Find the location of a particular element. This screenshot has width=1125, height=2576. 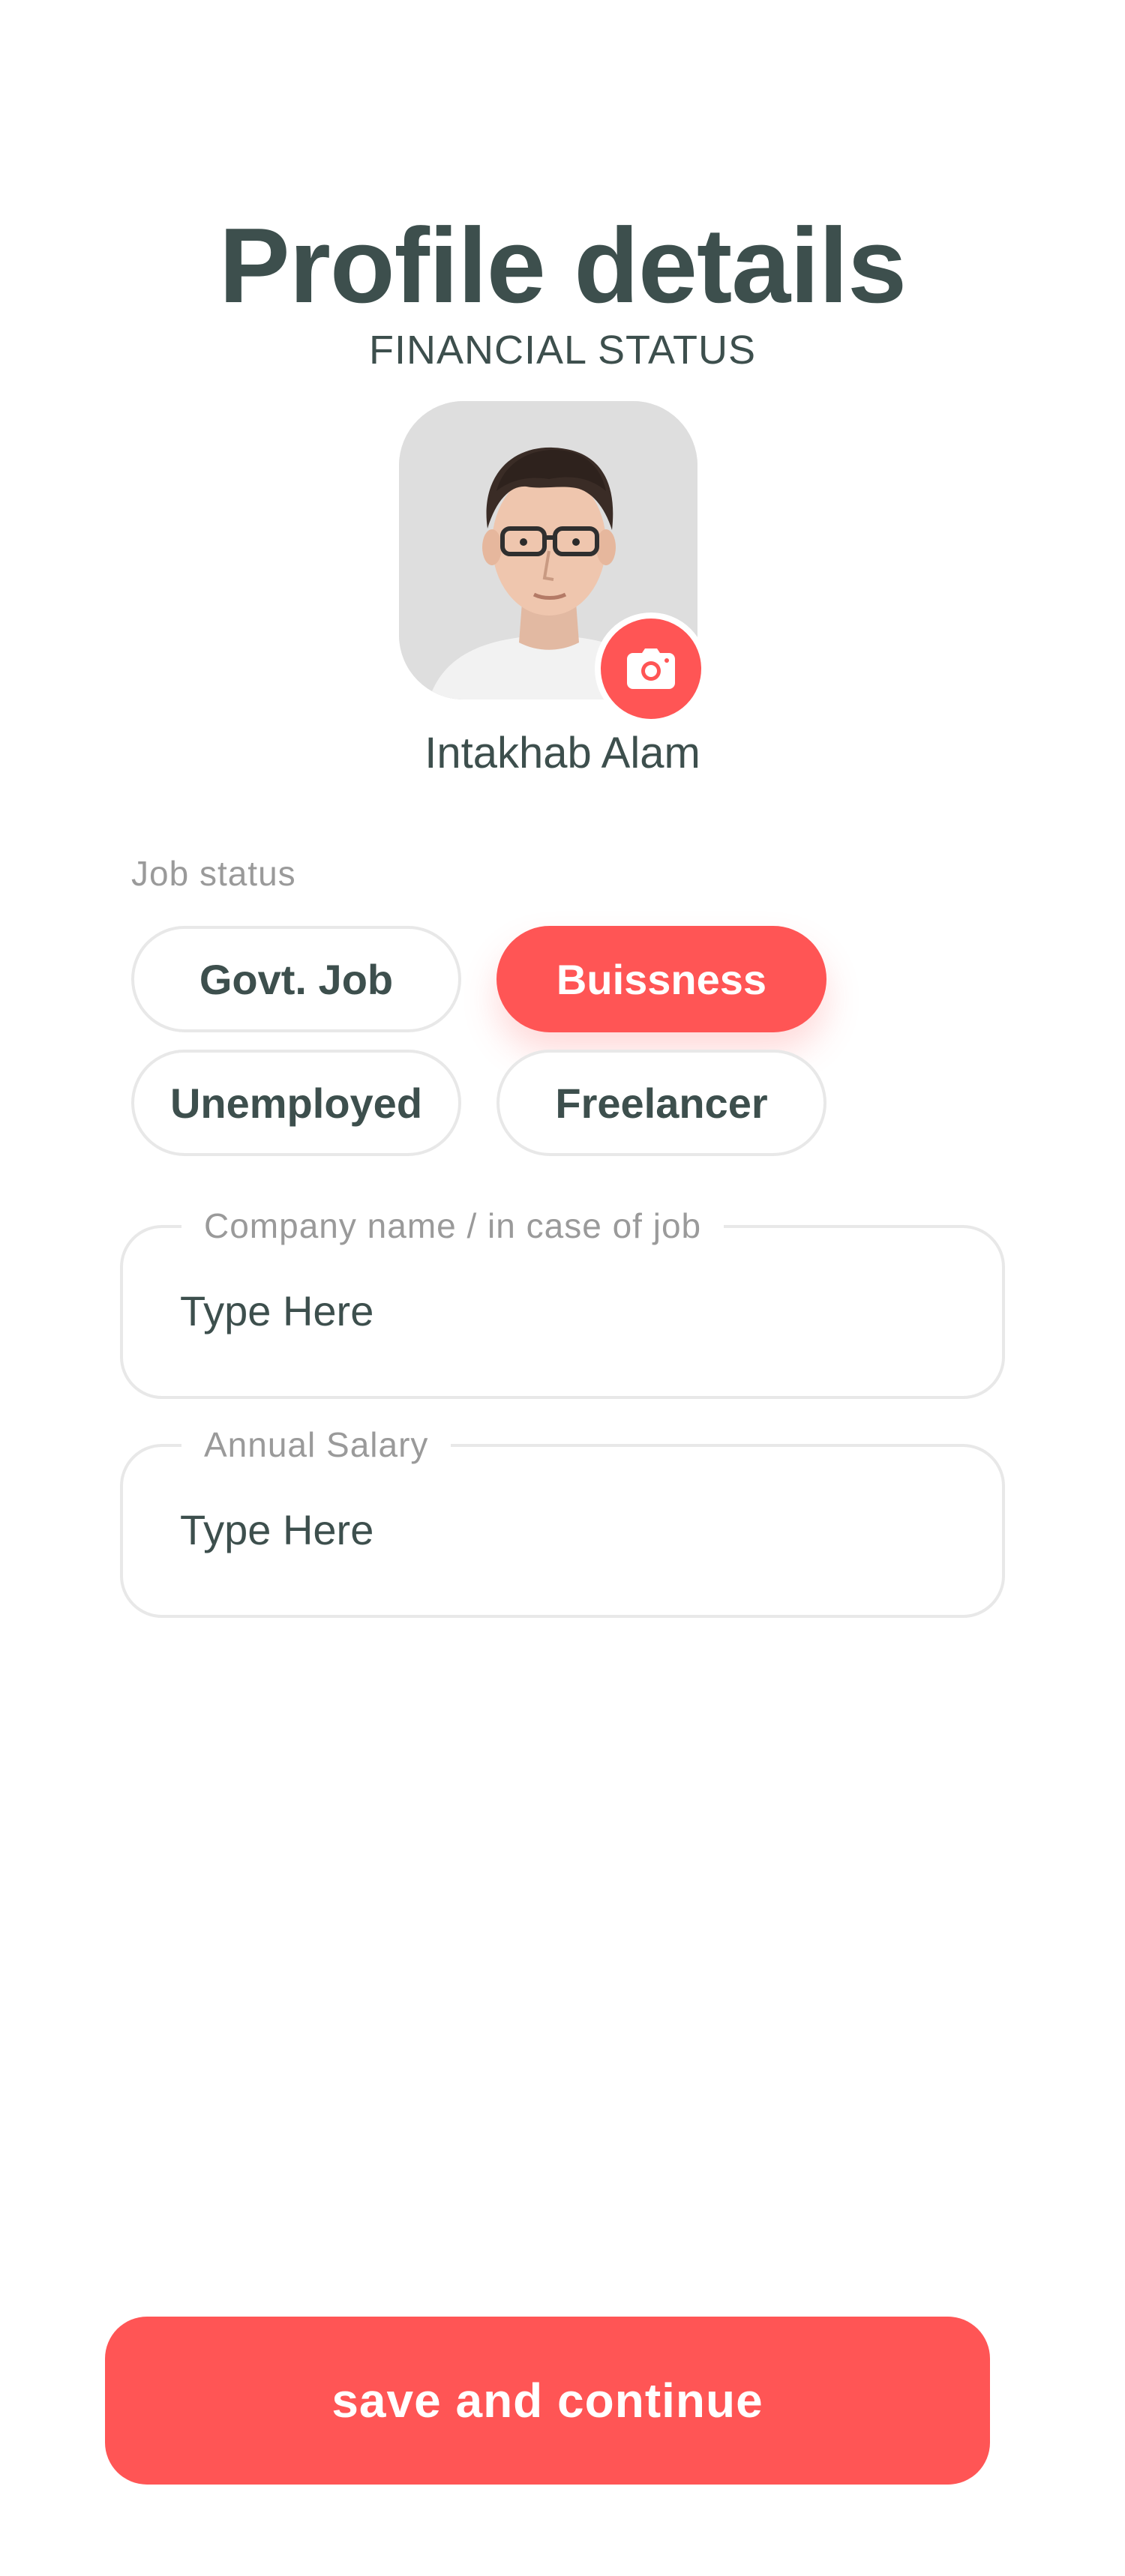

job-status-label: Job status is located at coordinates (213, 874).